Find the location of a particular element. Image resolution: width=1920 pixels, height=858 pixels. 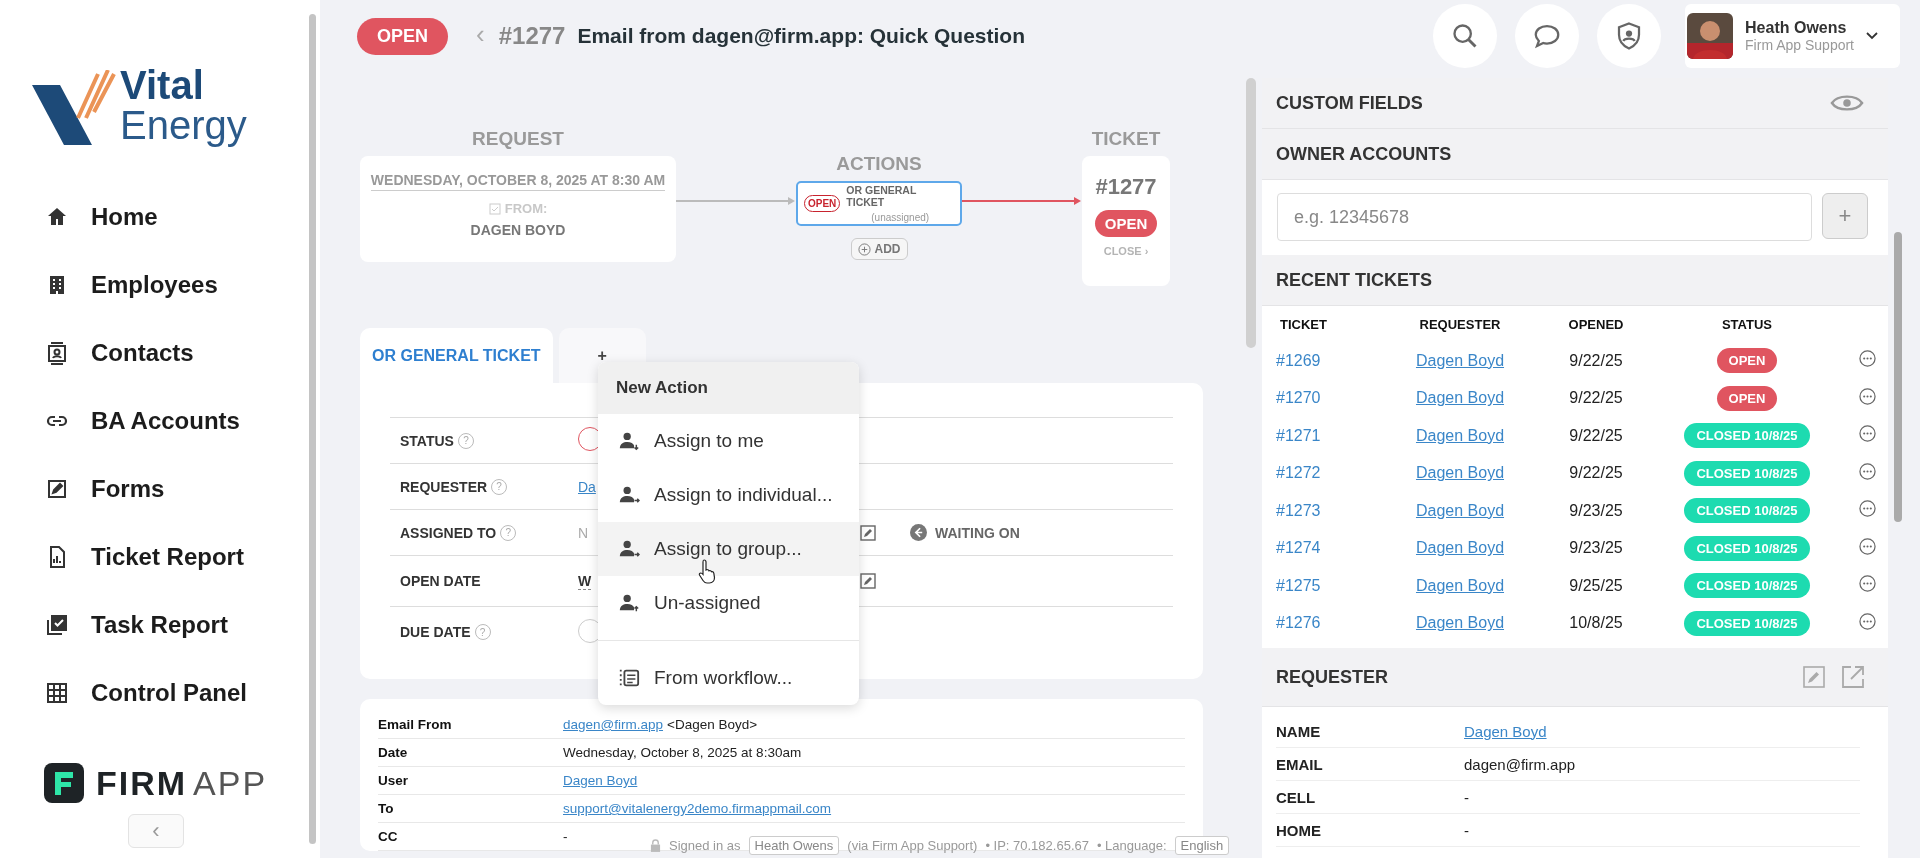

field-label: HOME is located at coordinates (1299, 830).